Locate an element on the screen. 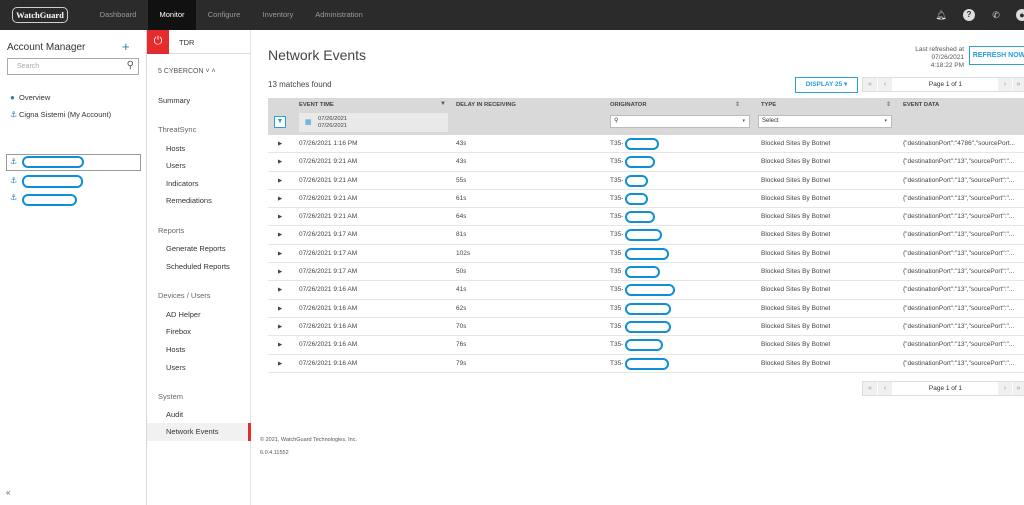  col-originator: ORIGINATOR is located at coordinates (628, 105).